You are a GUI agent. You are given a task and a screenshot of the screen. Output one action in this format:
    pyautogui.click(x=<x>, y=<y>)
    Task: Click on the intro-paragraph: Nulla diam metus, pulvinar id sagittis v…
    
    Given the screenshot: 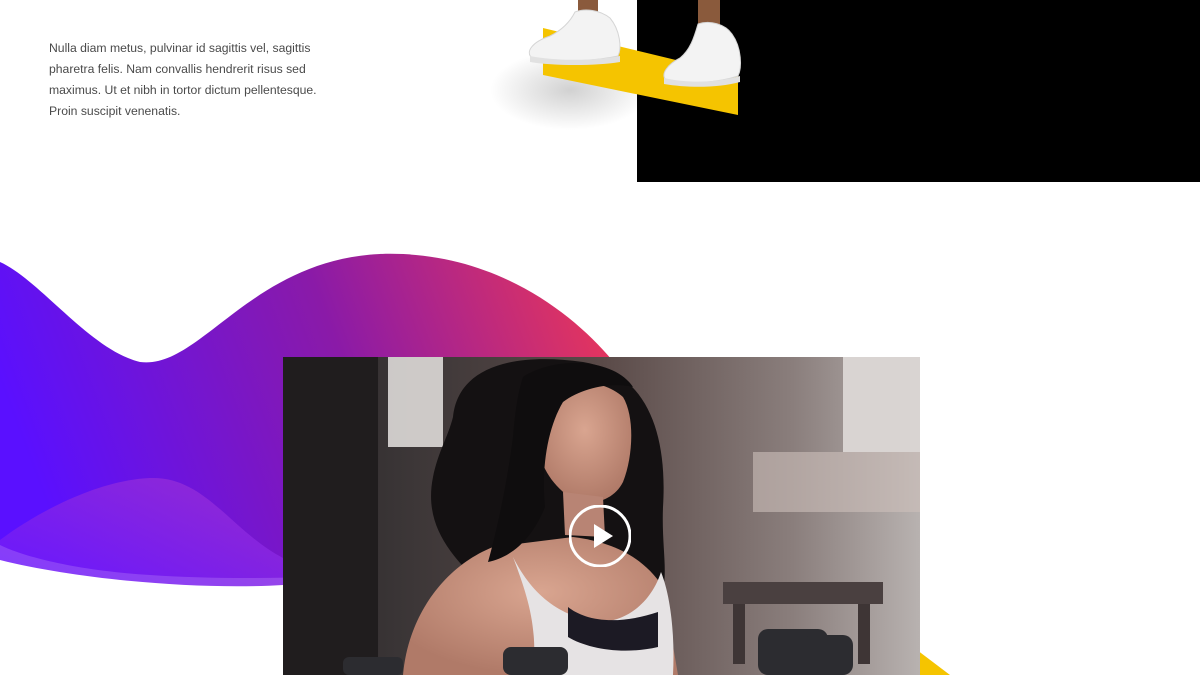 What is the action you would take?
    pyautogui.click(x=183, y=79)
    